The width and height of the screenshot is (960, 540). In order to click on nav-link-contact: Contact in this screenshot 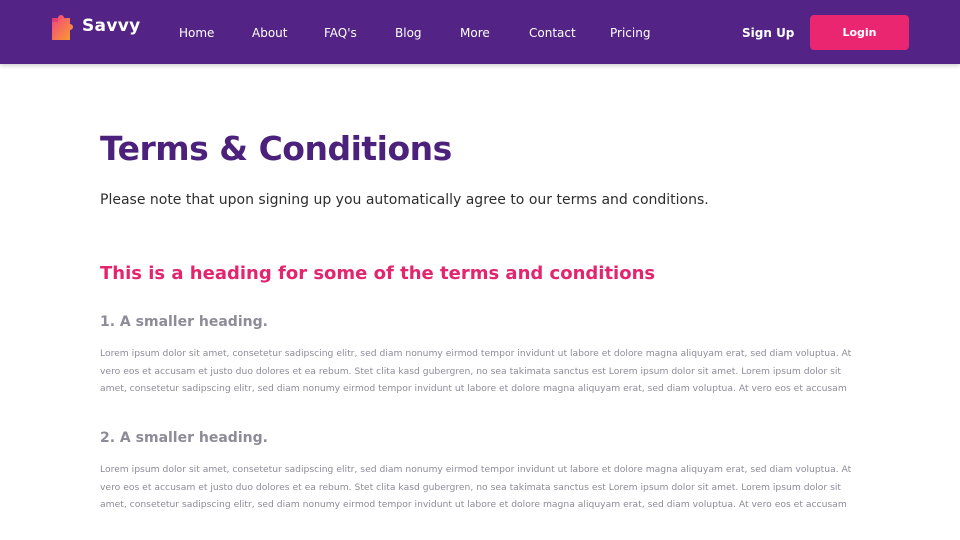, I will do `click(552, 33)`.